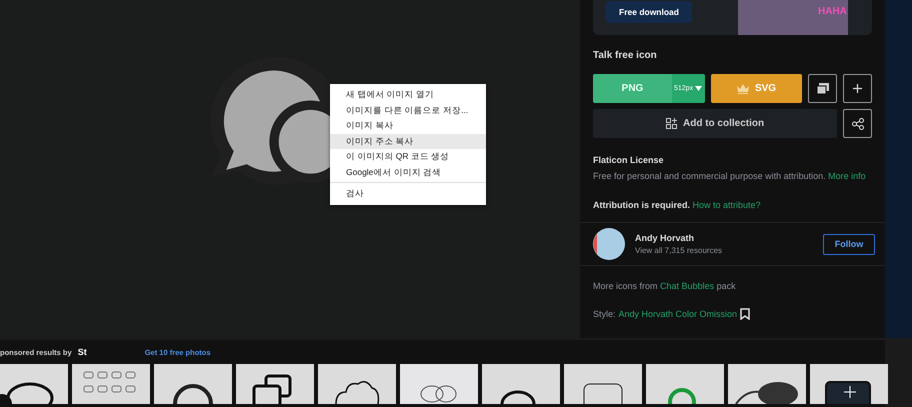 The image size is (912, 407). What do you see at coordinates (641, 205) in the screenshot?
I see `attribution-text: Attribution is required.` at bounding box center [641, 205].